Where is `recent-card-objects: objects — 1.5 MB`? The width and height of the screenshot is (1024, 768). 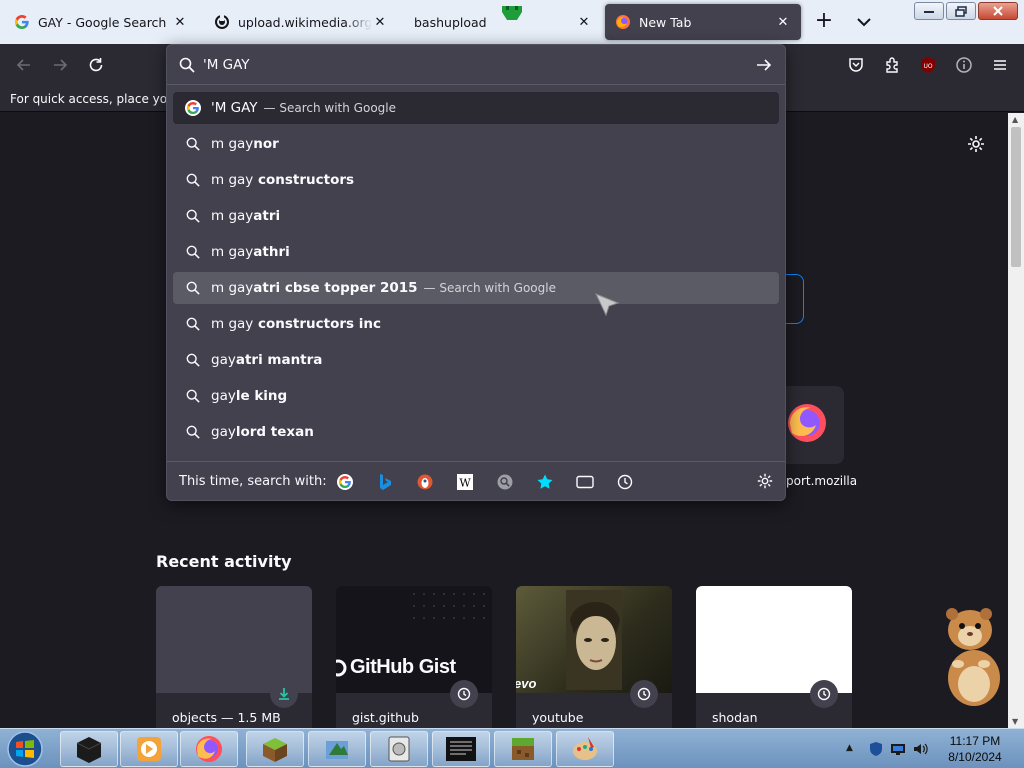 recent-card-objects: objects — 1.5 MB is located at coordinates (234, 657).